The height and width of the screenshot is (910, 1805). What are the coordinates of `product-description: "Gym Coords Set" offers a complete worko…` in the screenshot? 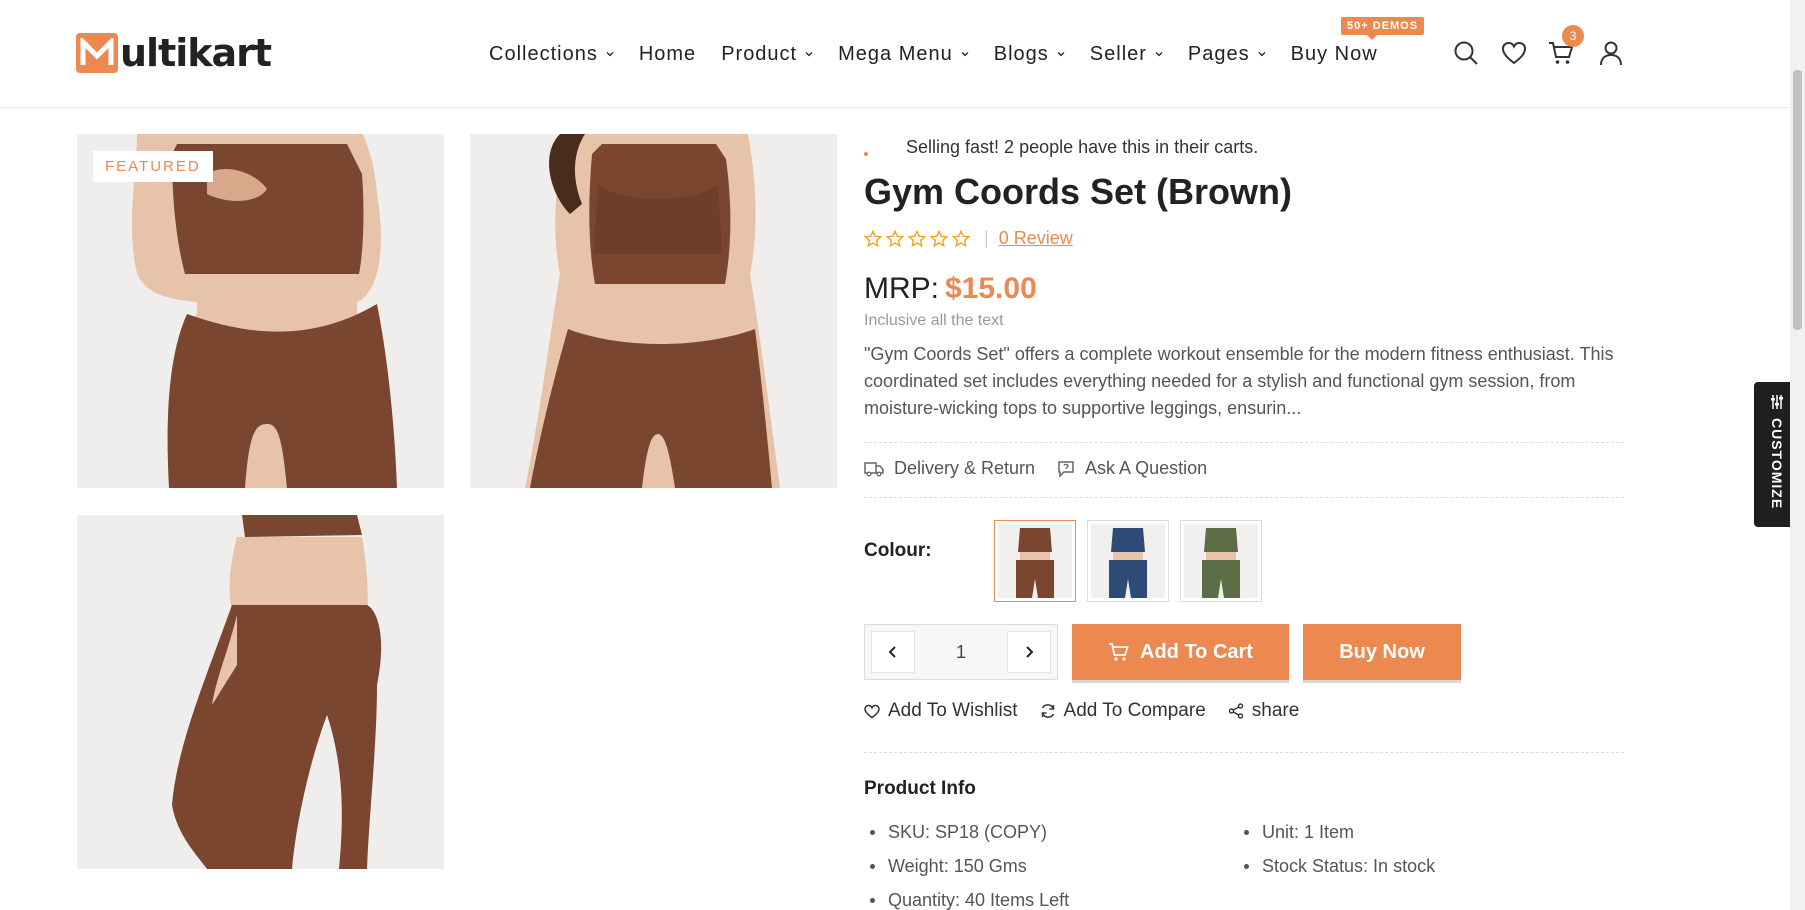 It's located at (1239, 381).